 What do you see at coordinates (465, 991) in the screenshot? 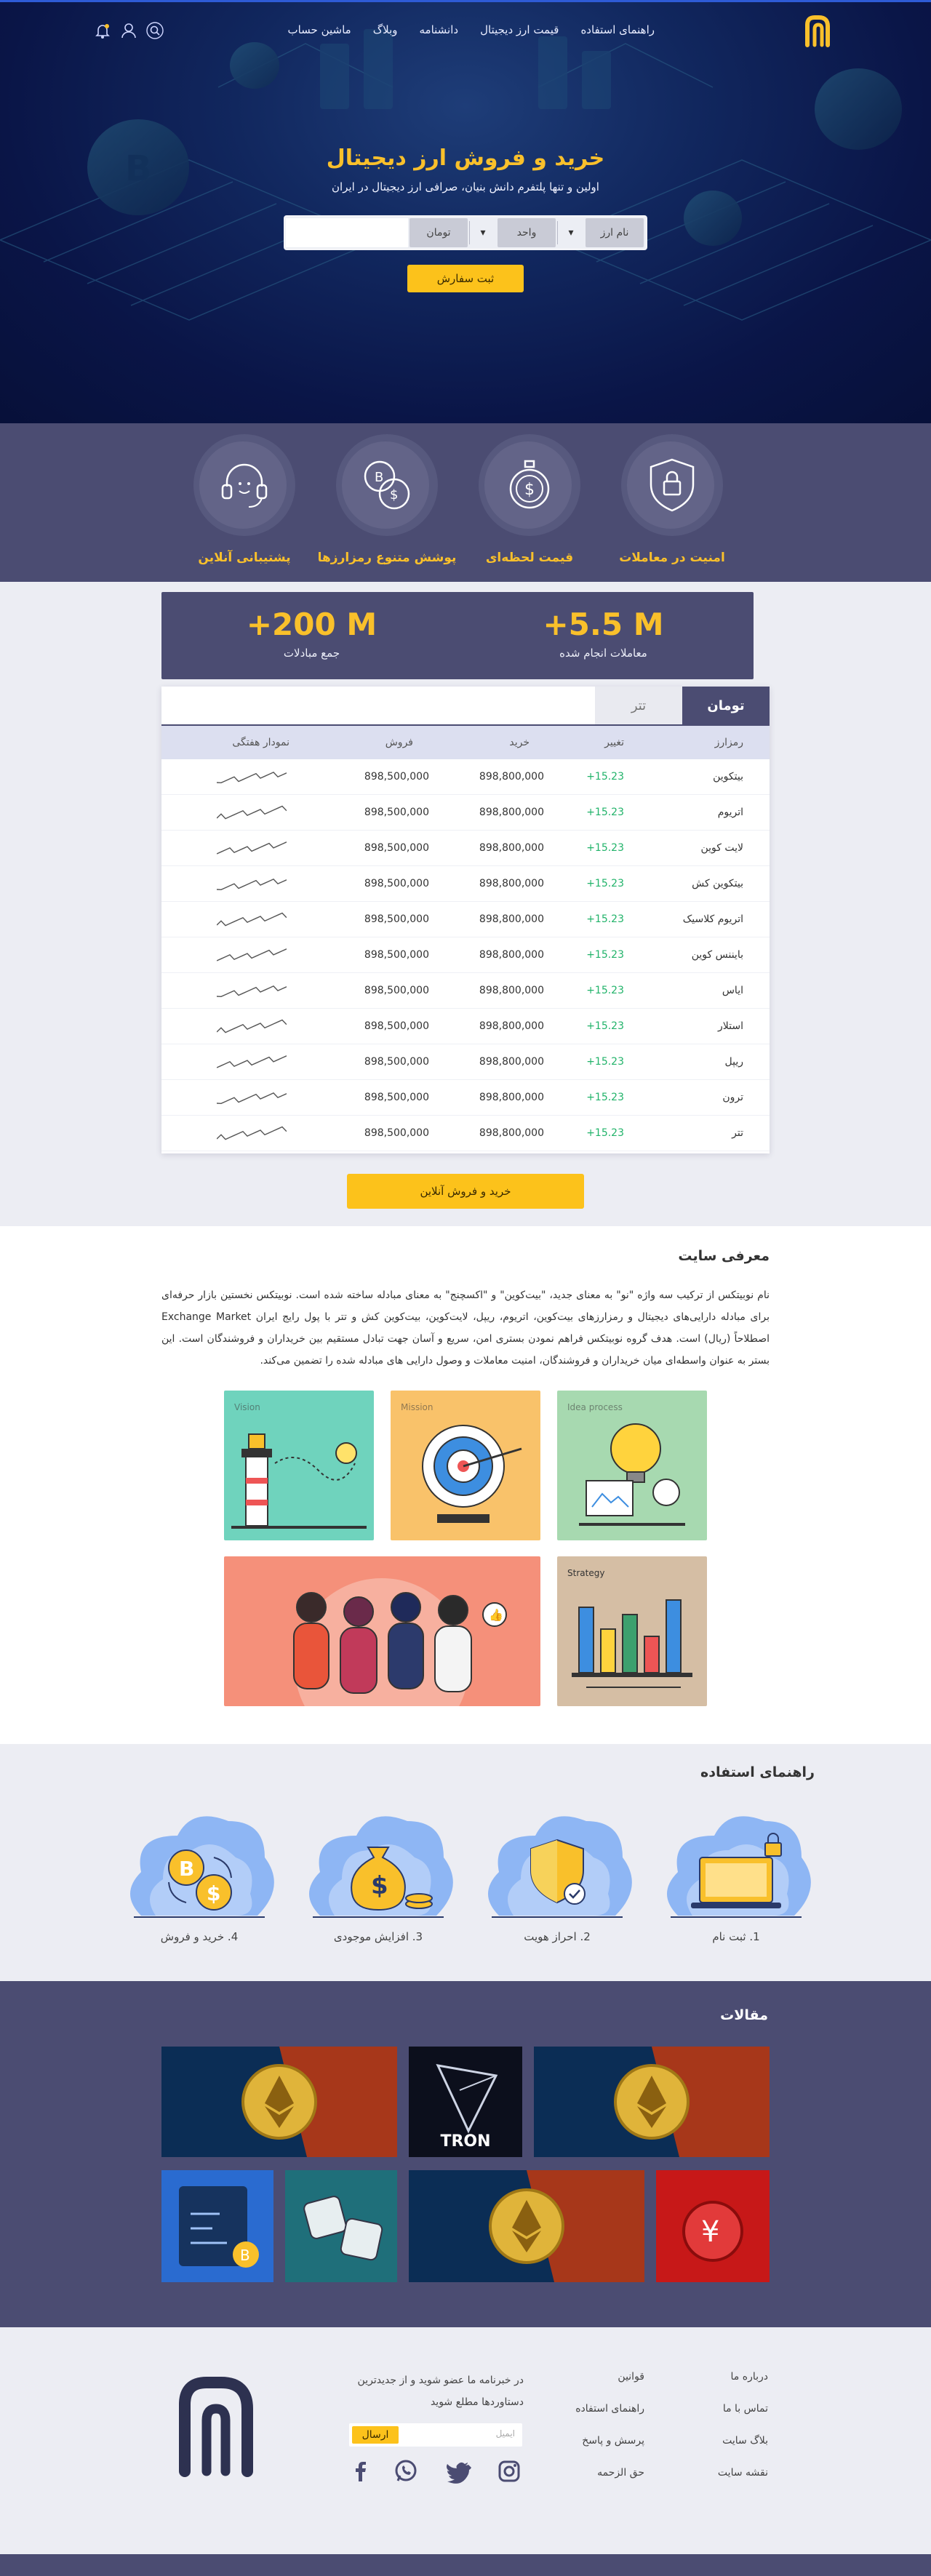
I see `table-row: ایاس +15.23 898,800,000 898,500,000` at bounding box center [465, 991].